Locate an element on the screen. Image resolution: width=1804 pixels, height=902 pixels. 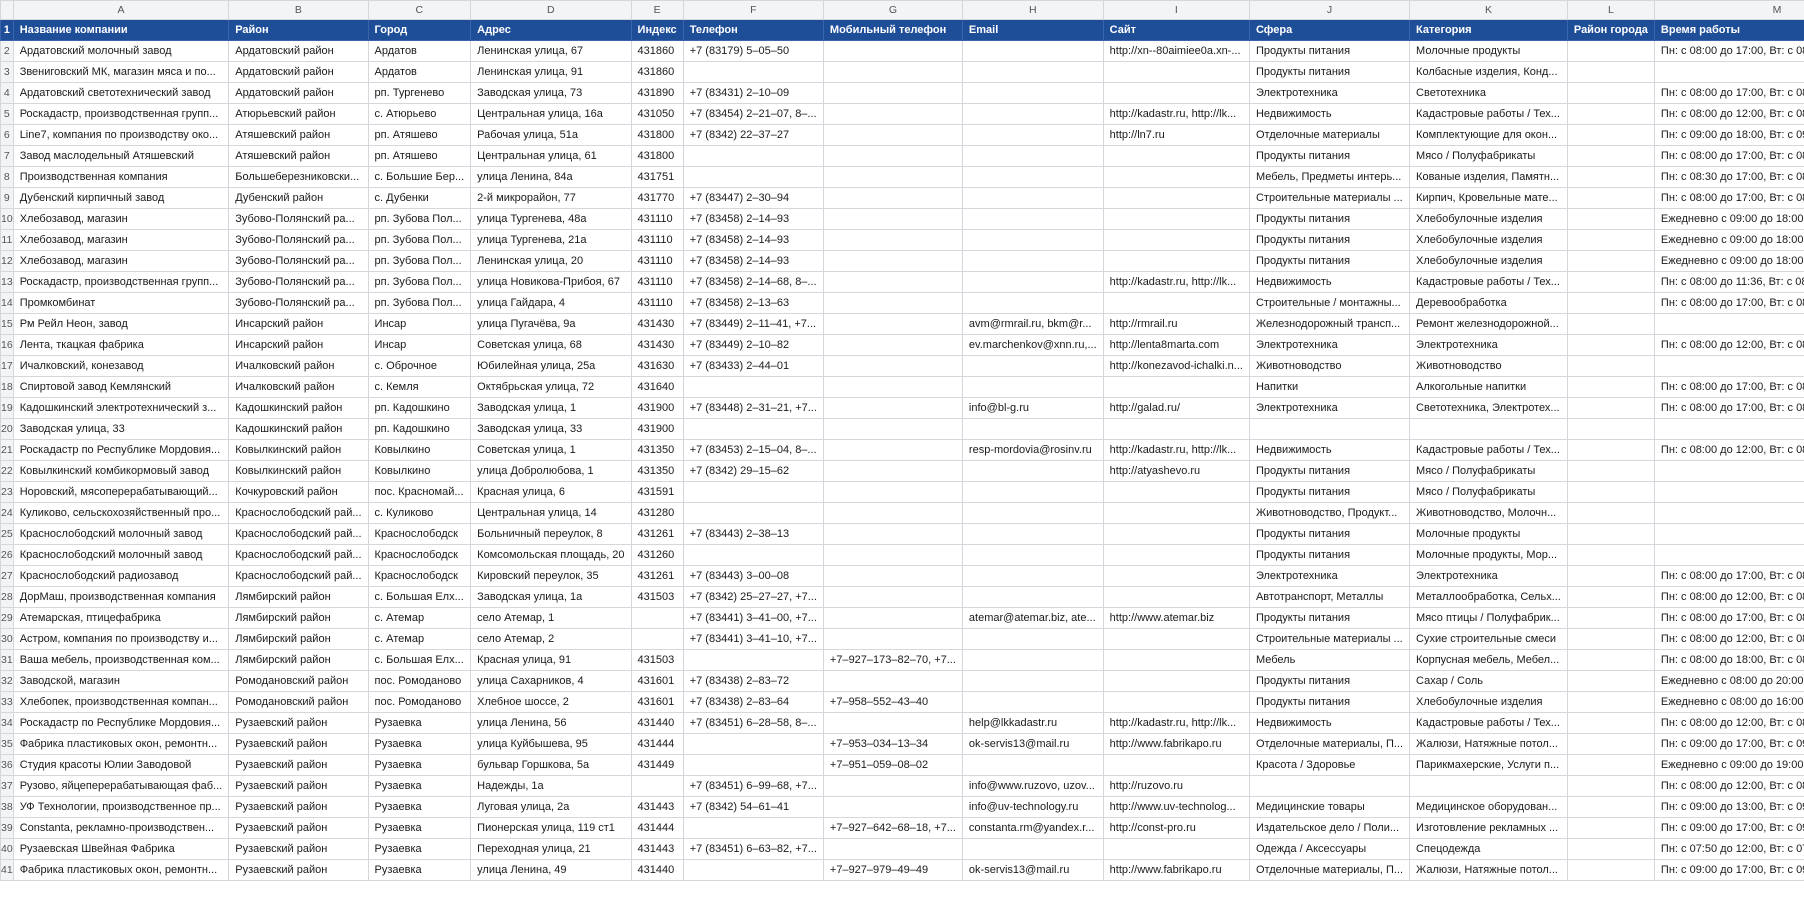
row-number: 20 is located at coordinates (7, 429).